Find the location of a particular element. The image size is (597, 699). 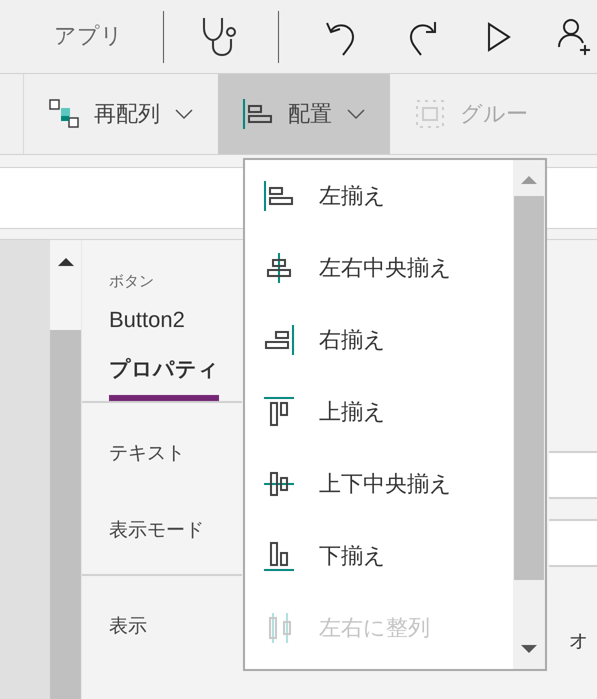

control-type: ボタン is located at coordinates (132, 281).